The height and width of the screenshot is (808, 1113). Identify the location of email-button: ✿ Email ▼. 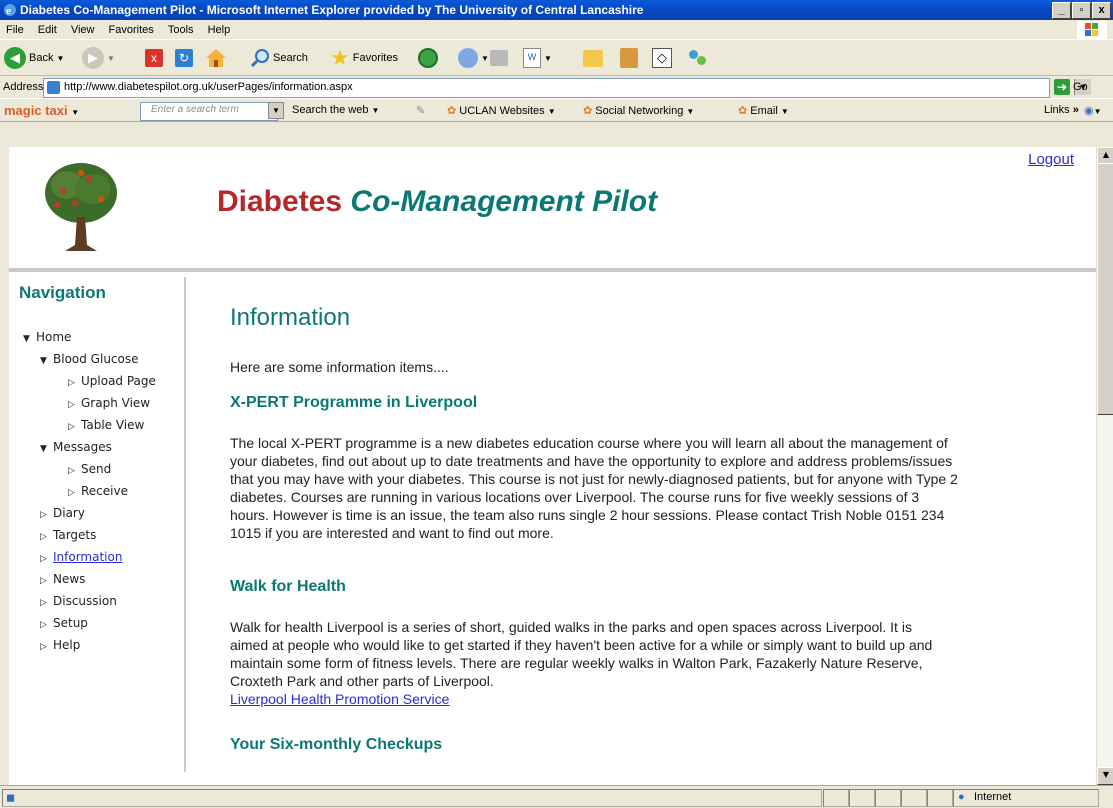
(763, 110).